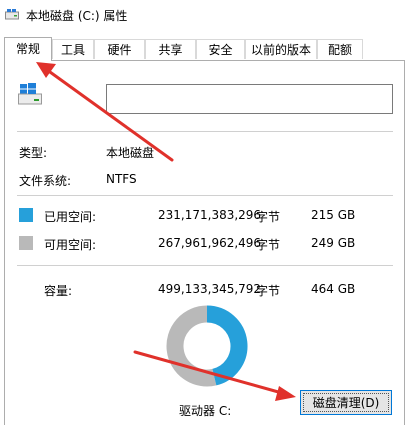 The height and width of the screenshot is (425, 409). I want to click on tab-general: 常规, so click(28, 49).